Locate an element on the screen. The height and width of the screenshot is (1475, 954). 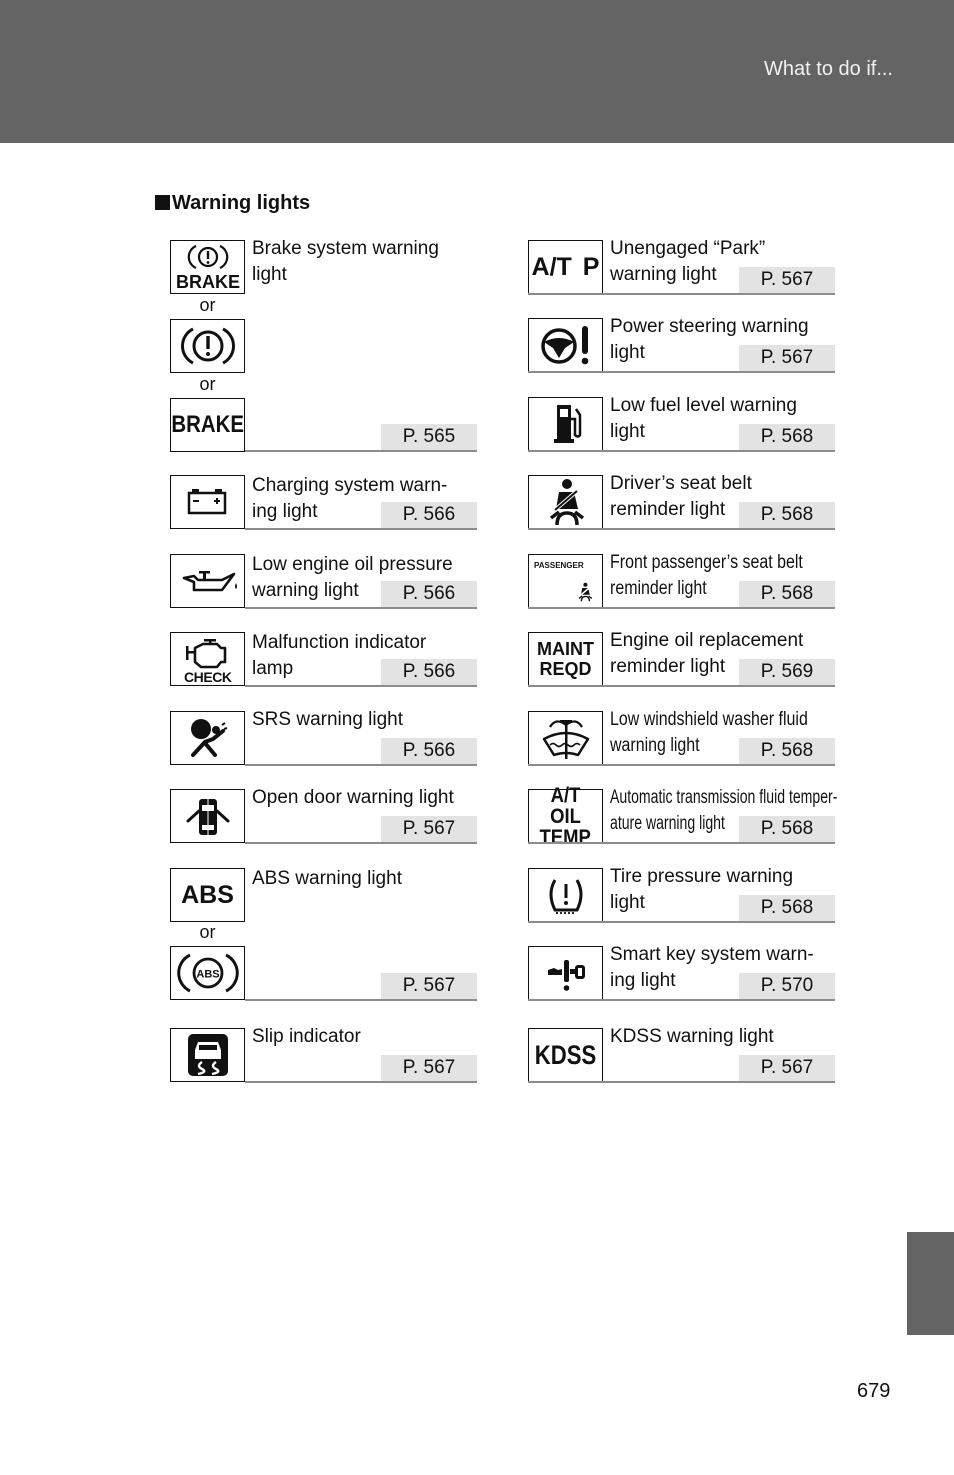
steering-wheel-warning-icon is located at coordinates (565, 345).